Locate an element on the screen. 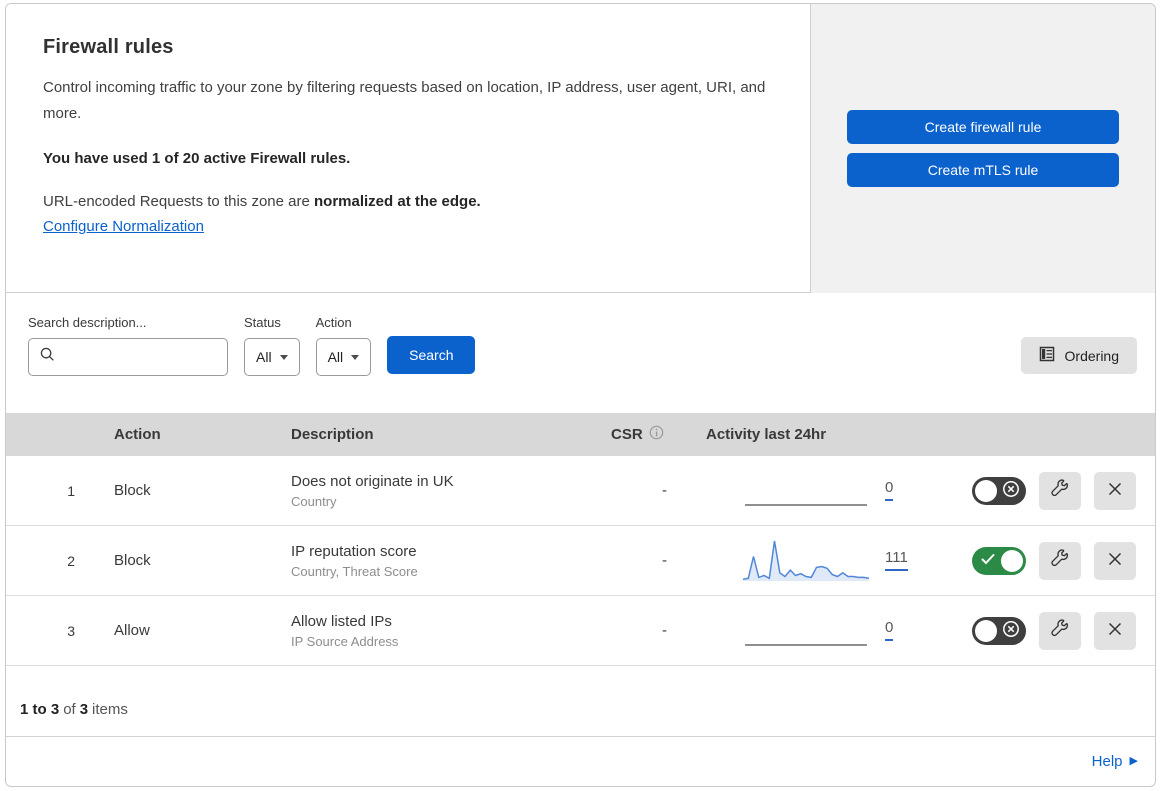  action-filter-group: Action All is located at coordinates (343, 345).